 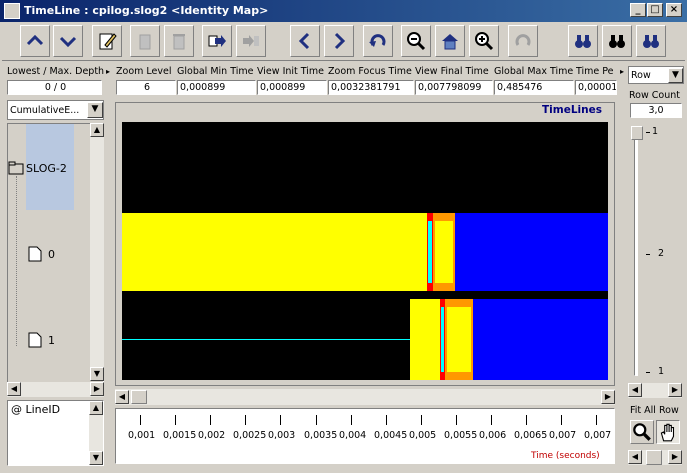 I want to click on edit-button, so click(x=107, y=41).